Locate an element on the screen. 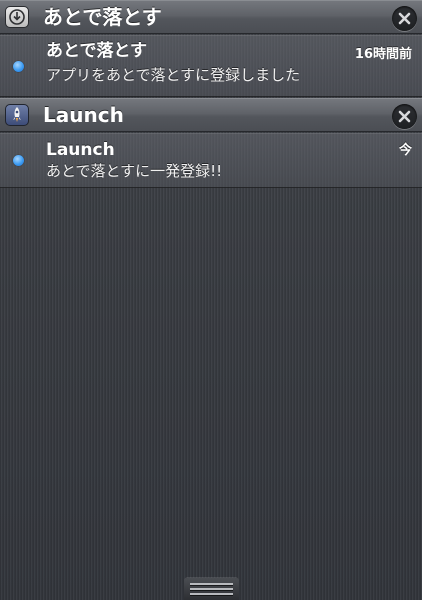 The image size is (422, 600). section-header-launch: Launch is located at coordinates (211, 115).